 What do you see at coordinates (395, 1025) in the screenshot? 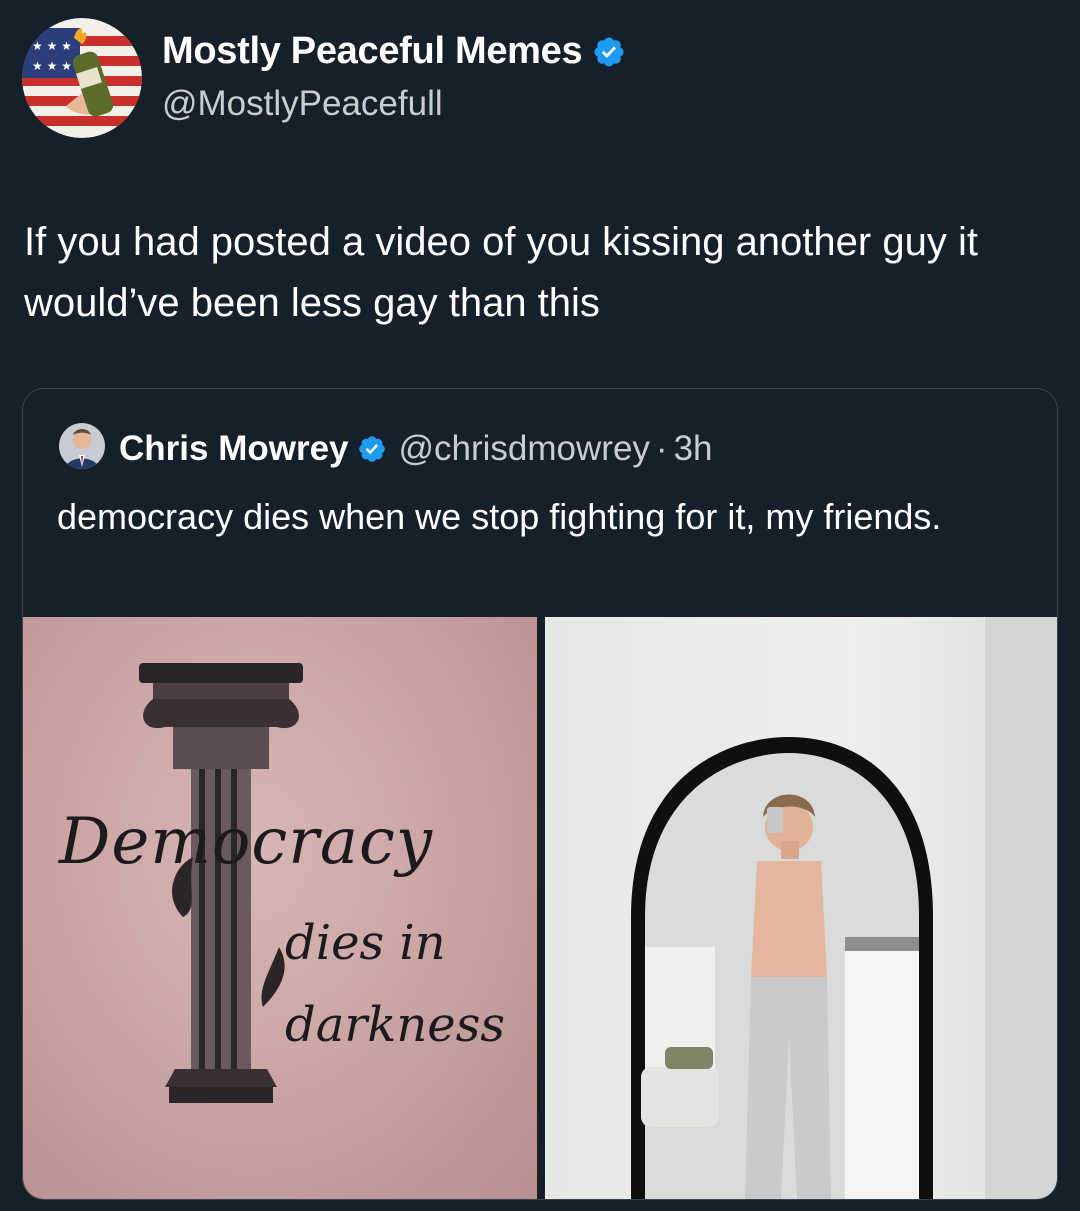
I see `tattoo-text-darkness: darkness` at bounding box center [395, 1025].